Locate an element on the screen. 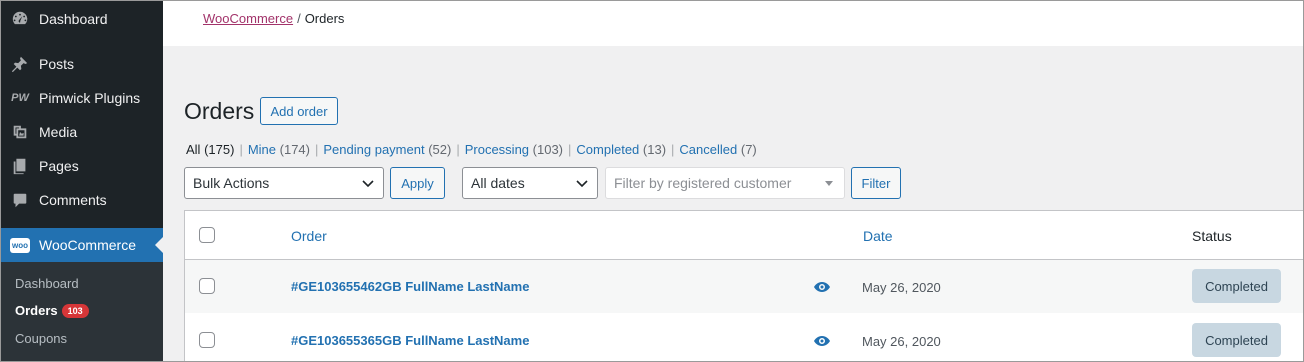 Image resolution: width=1304 pixels, height=362 pixels. view-completed-link: Completed is located at coordinates (607, 149).